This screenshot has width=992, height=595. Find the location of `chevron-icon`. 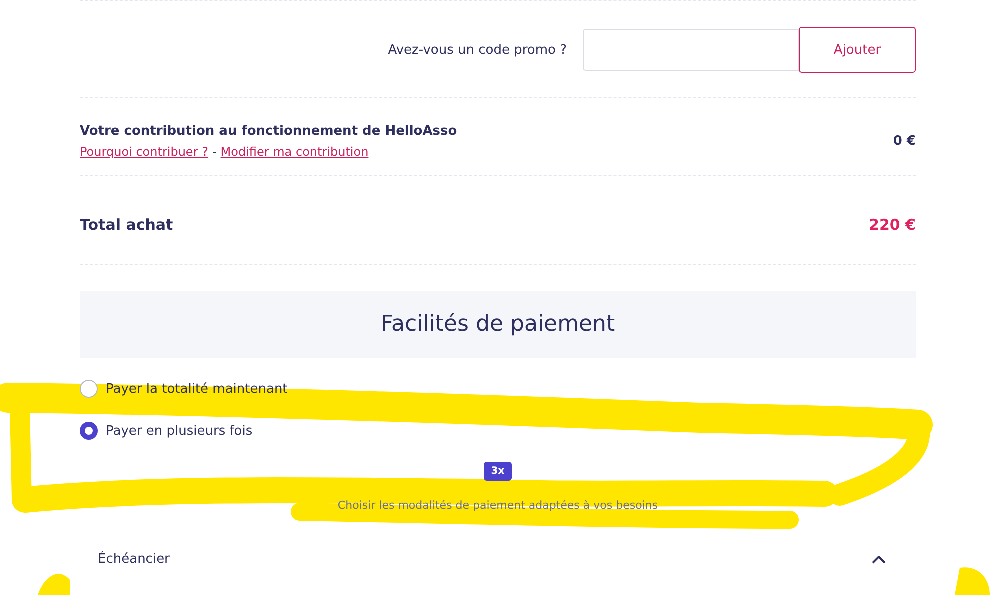

chevron-icon is located at coordinates (879, 560).